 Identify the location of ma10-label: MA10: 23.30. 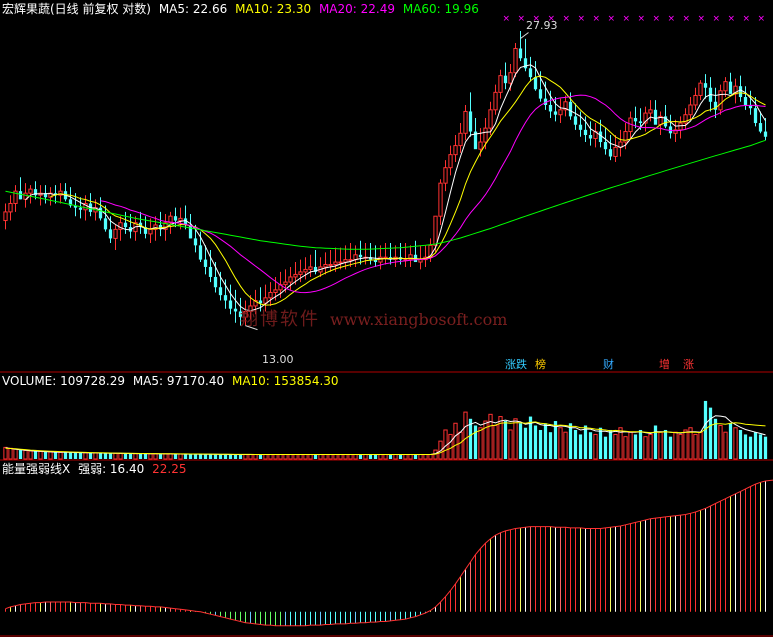
(273, 9).